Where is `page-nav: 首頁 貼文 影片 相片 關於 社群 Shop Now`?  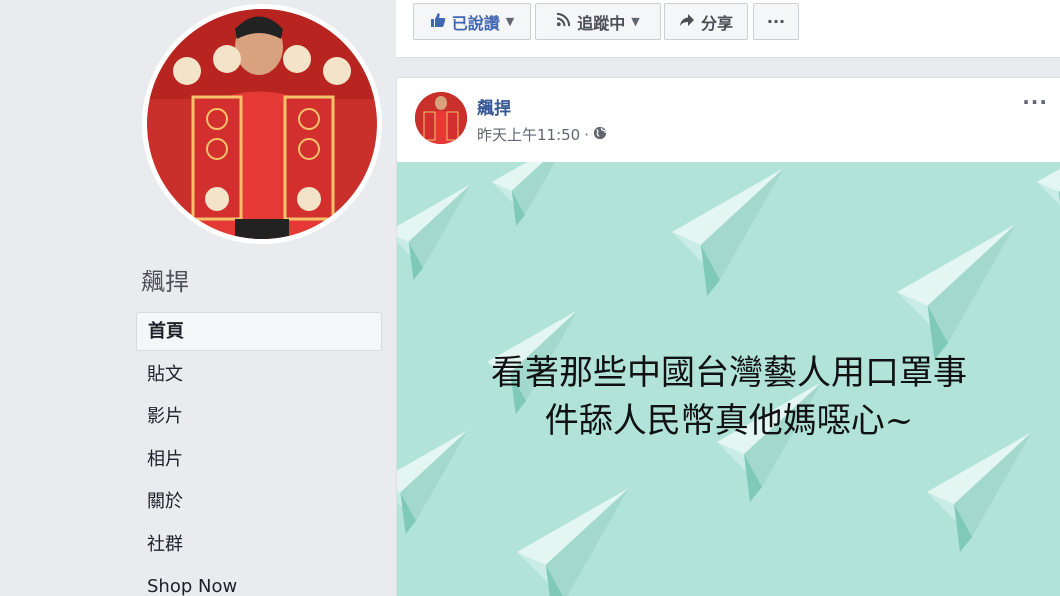 page-nav: 首頁 貼文 影片 相片 關於 社群 Shop Now is located at coordinates (259, 454).